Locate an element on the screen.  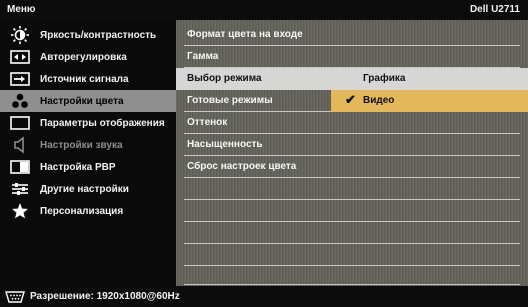
submenu-item-gamma: Гамма is located at coordinates (352, 57).